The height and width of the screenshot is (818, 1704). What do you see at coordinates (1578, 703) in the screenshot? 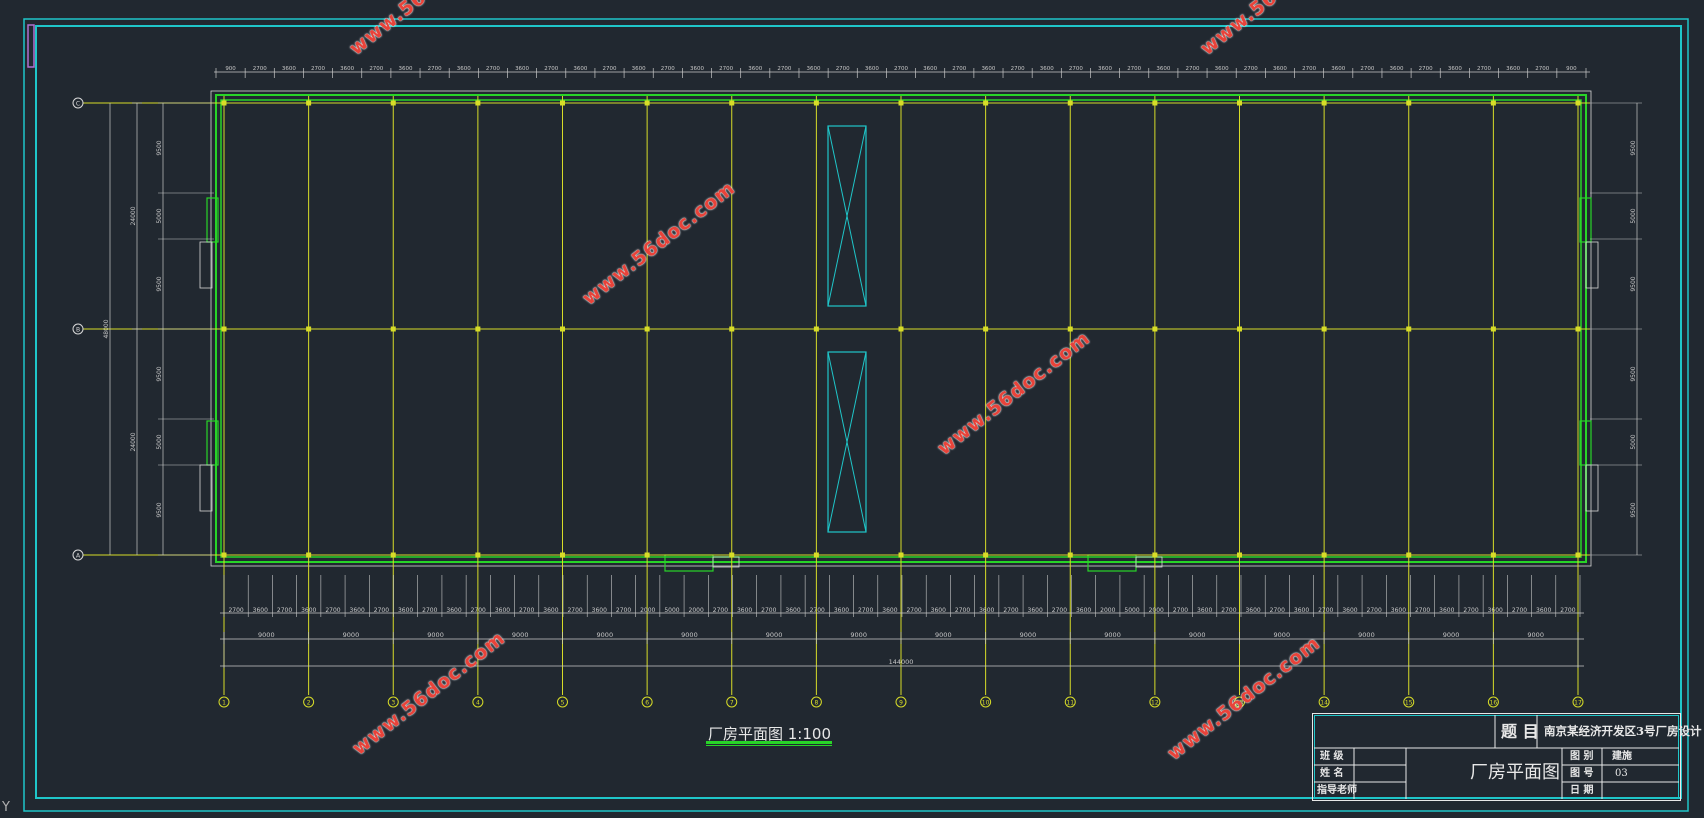
I see `axis-label-17: 17` at bounding box center [1578, 703].